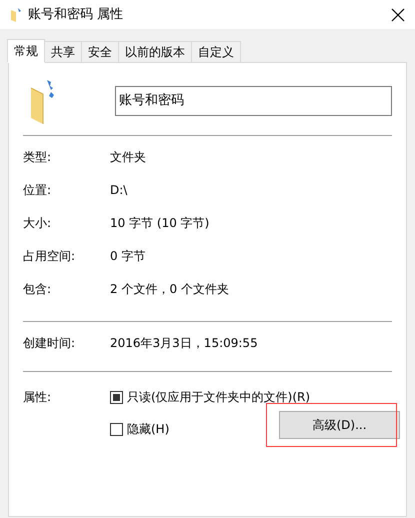 The height and width of the screenshot is (518, 415). I want to click on close-icon, so click(398, 15).